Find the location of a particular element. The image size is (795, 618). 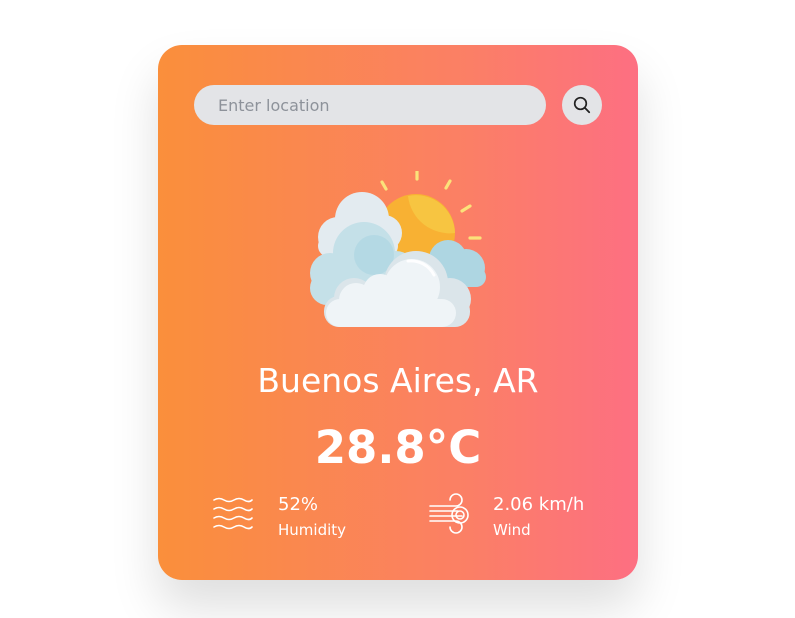

wind-value: 2.06 km/h is located at coordinates (539, 504).